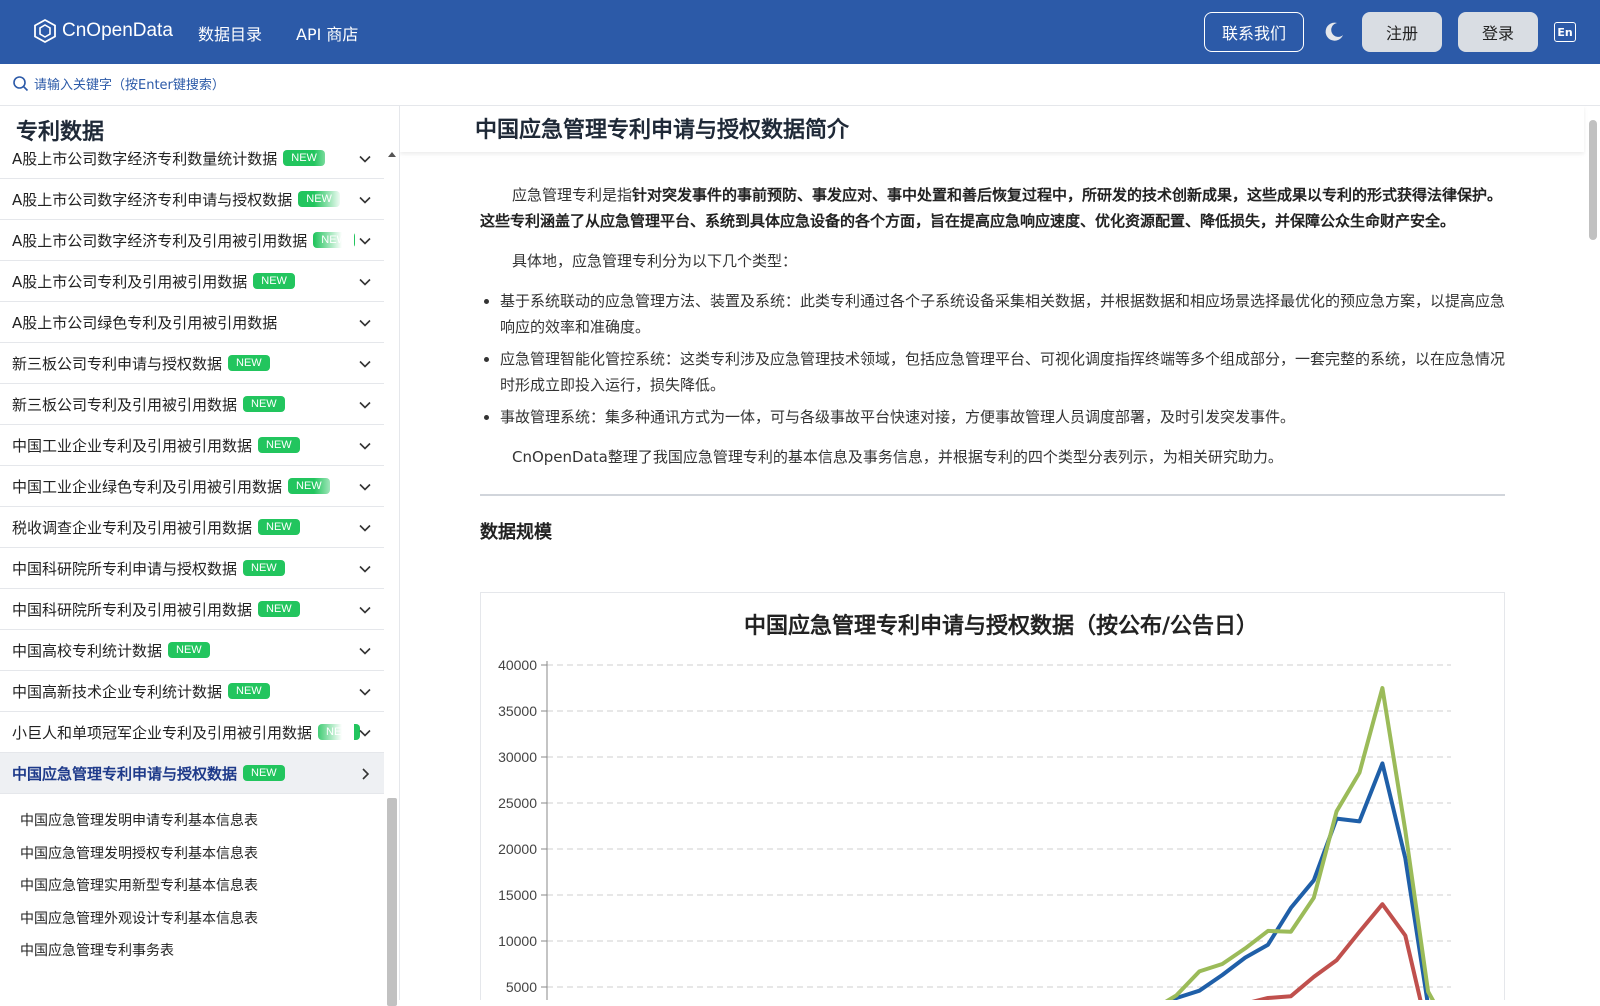 The width and height of the screenshot is (1600, 1006). What do you see at coordinates (139, 820) in the screenshot?
I see `sidebar-sub-item: 中国应急管理发明申请专利基本信息表` at bounding box center [139, 820].